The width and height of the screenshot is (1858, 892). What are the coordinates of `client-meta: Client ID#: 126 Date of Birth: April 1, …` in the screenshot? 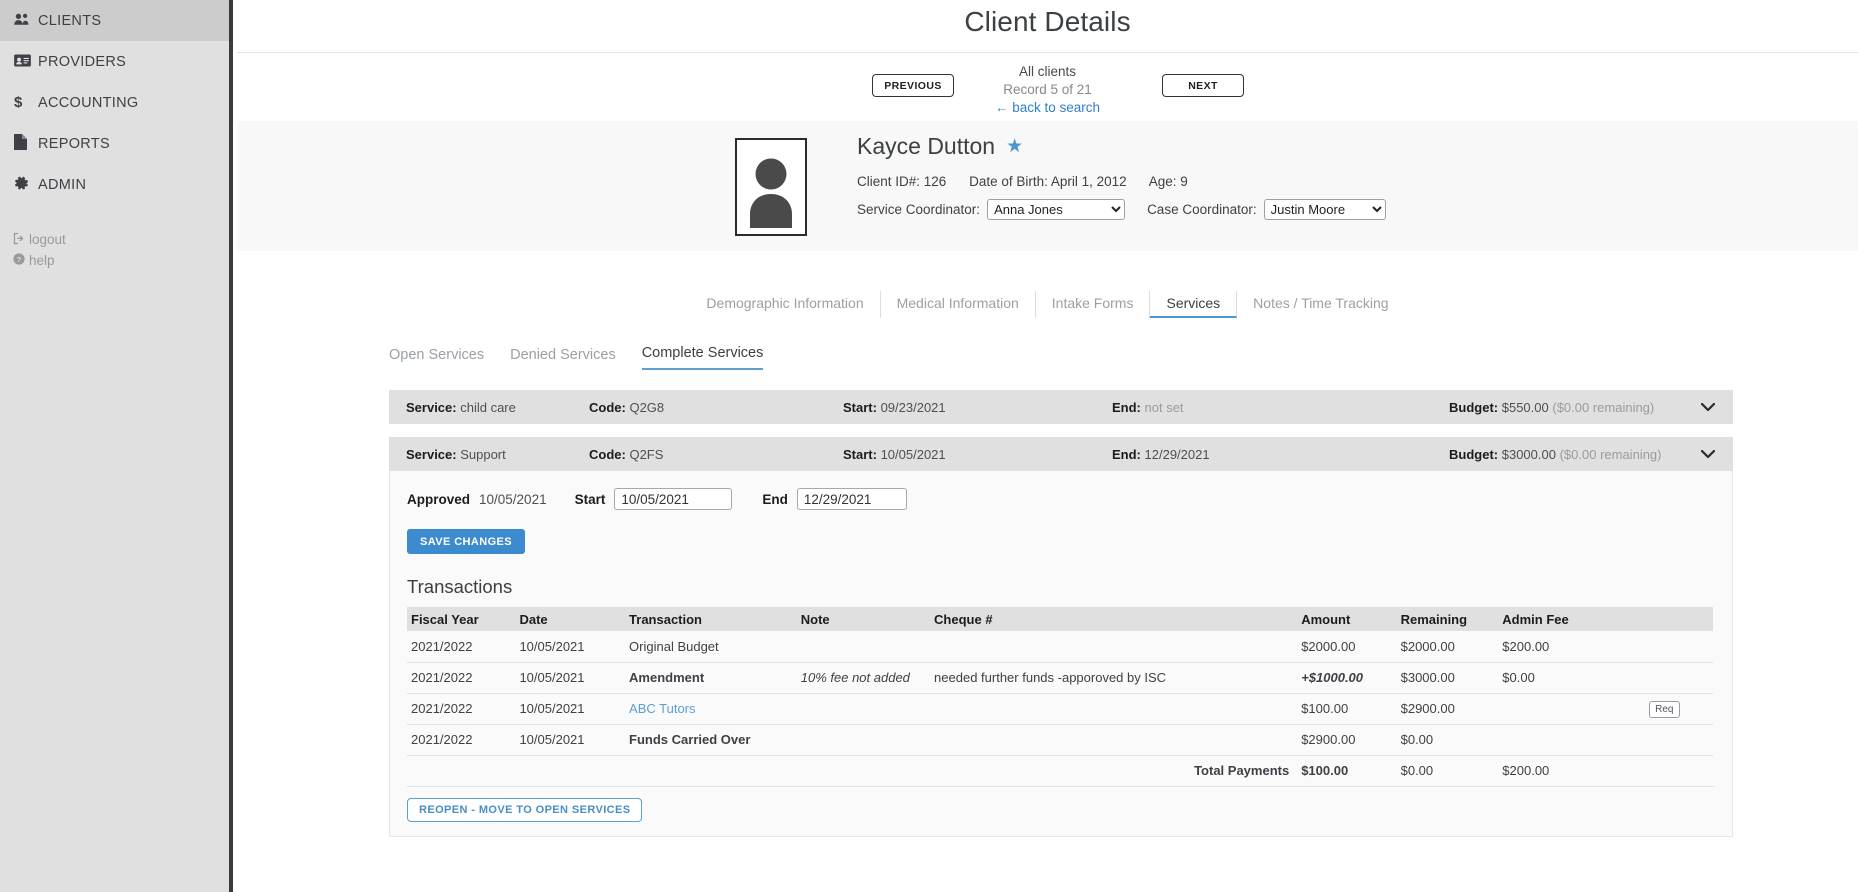 It's located at (1132, 181).